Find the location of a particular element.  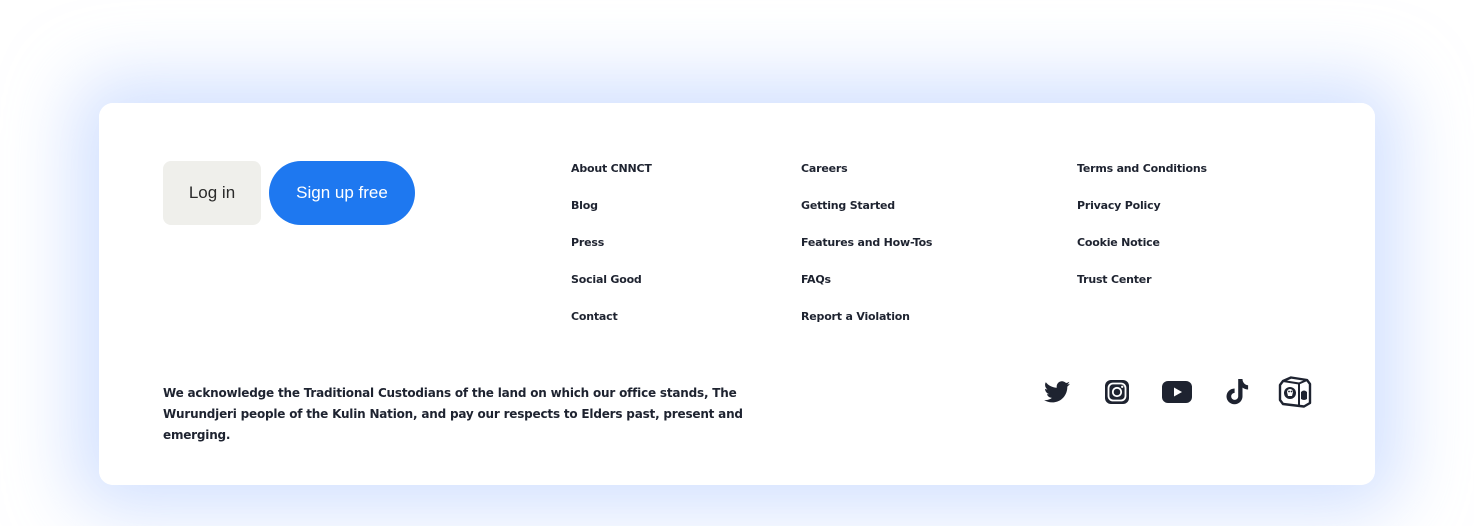

link-trust-center: Trust Center is located at coordinates (1142, 290).